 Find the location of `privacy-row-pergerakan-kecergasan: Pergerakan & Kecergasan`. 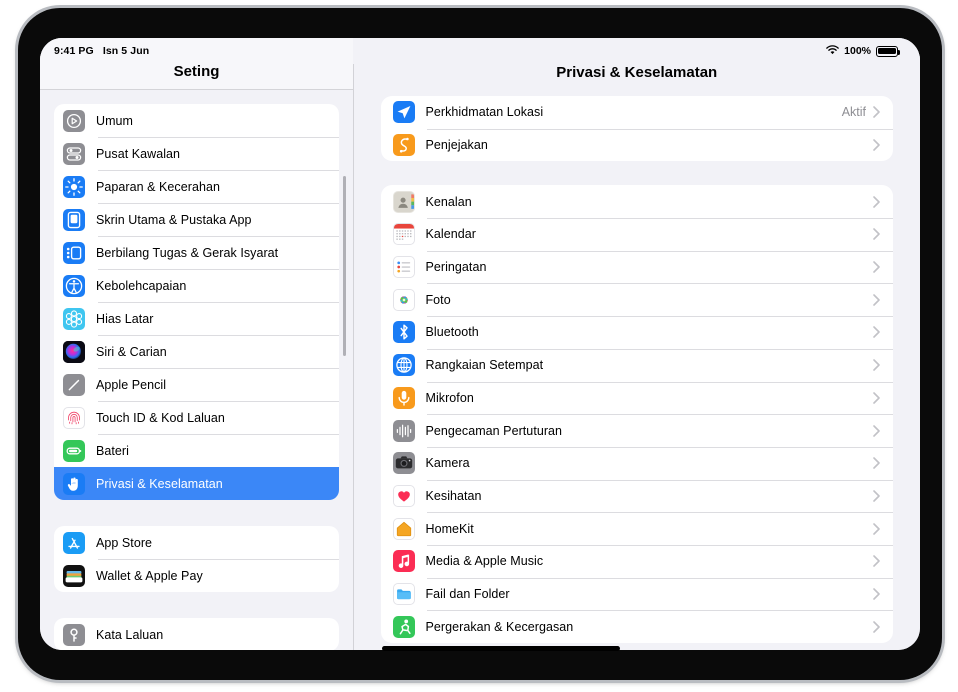

privacy-row-pergerakan-kecergasan: Pergerakan & Kecergasan is located at coordinates (637, 626).